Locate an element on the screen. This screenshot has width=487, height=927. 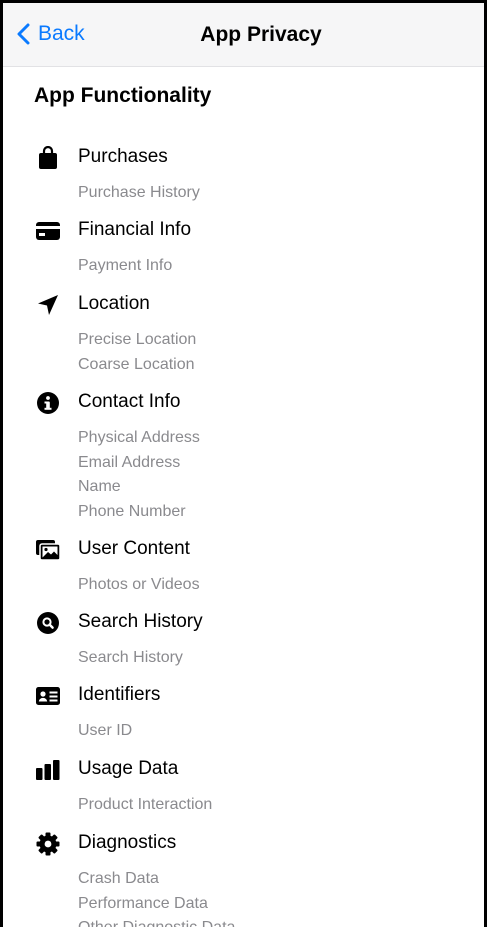
category-label: User Content is located at coordinates (134, 548).